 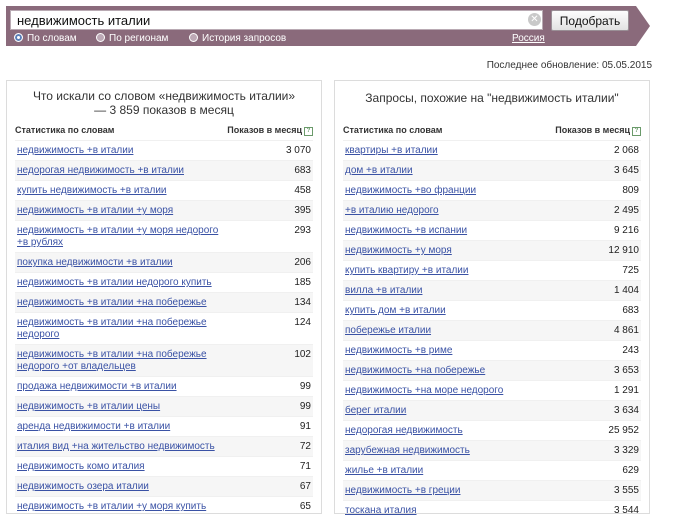 What do you see at coordinates (276, 20) in the screenshot?
I see `search-input: недвижимость италии` at bounding box center [276, 20].